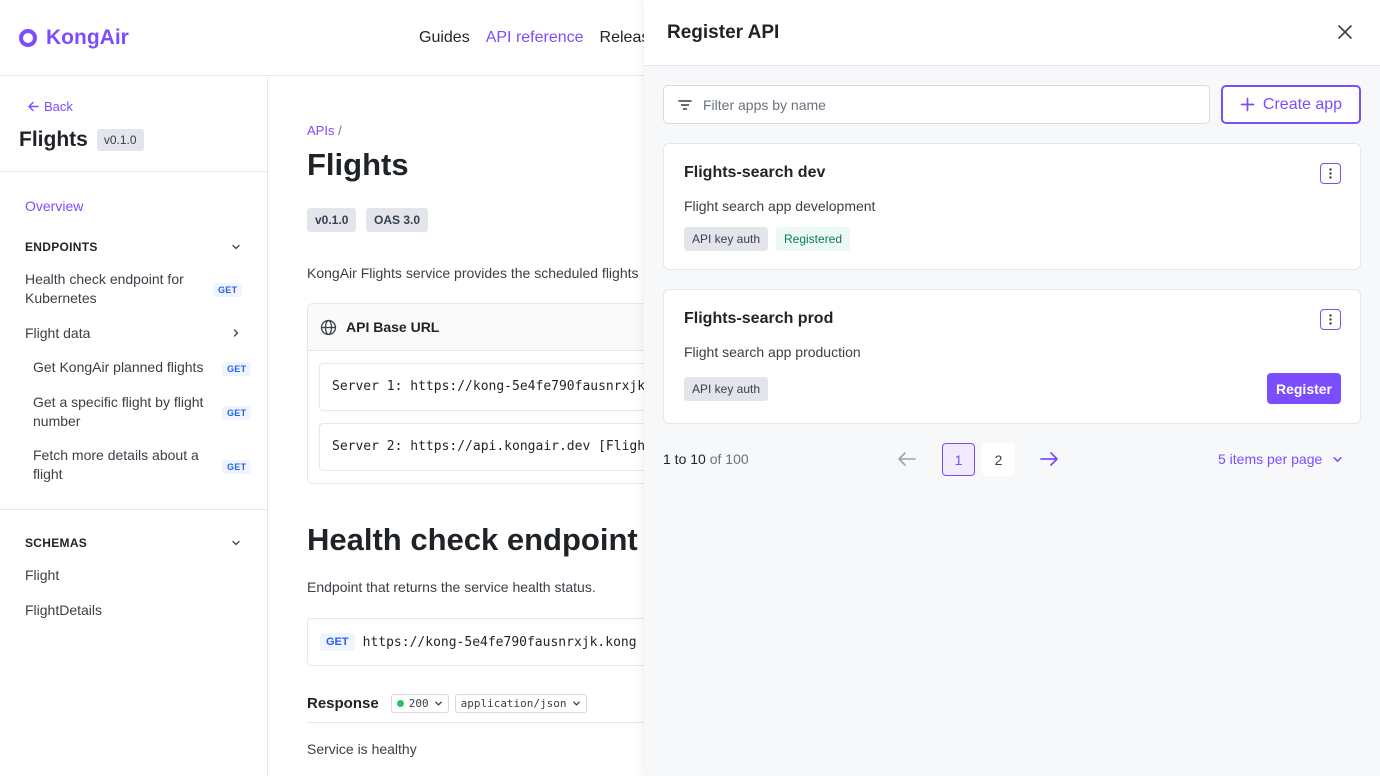 Image resolution: width=1380 pixels, height=776 pixels. Describe the element at coordinates (358, 164) in the screenshot. I see `page-title: Flights` at that location.